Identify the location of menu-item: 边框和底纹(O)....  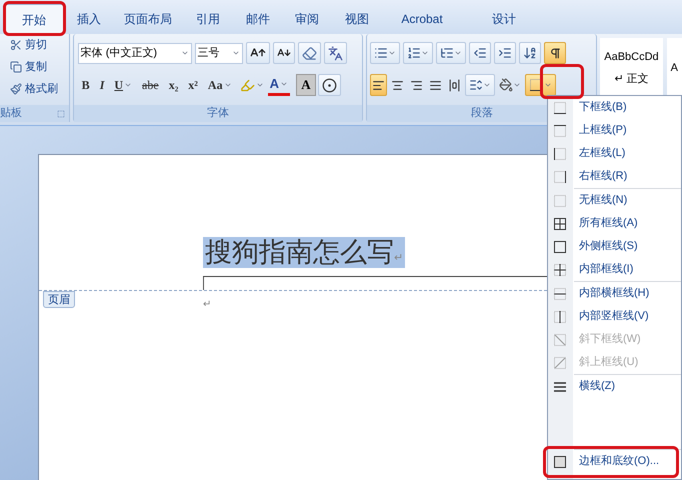
(614, 461).